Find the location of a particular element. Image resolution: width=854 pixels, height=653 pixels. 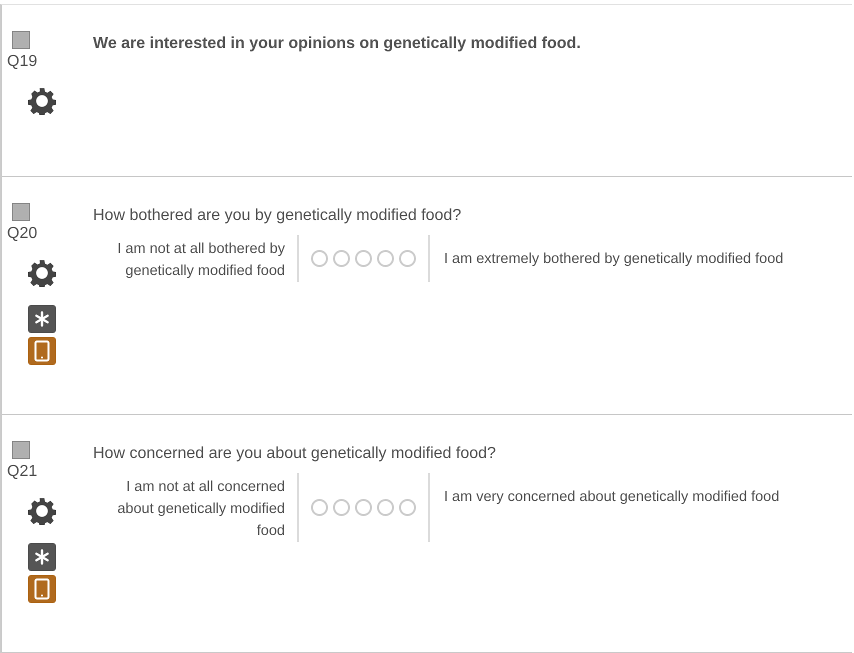

scale-right-label: I am extremely bothered by genetically modified food is located at coordinates (613, 259).